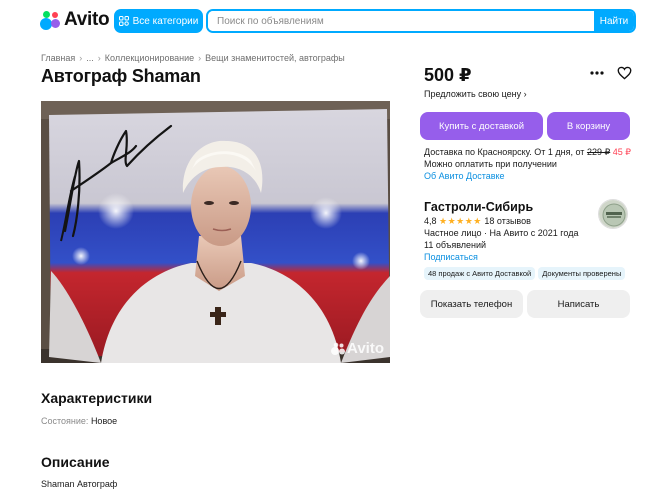  I want to click on purchase-buttons: Купить с доставкой В корзину, so click(525, 126).